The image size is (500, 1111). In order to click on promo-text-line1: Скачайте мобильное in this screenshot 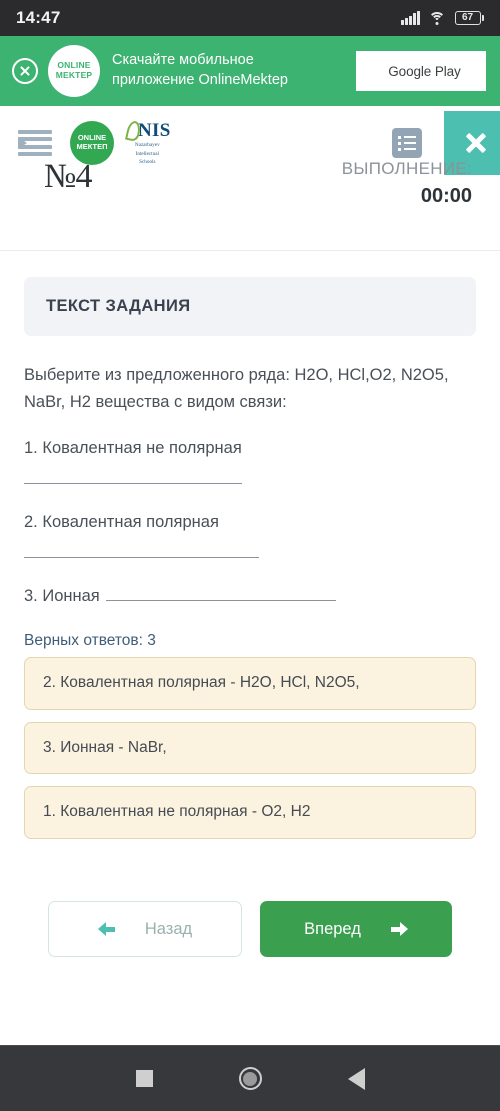, I will do `click(183, 60)`.